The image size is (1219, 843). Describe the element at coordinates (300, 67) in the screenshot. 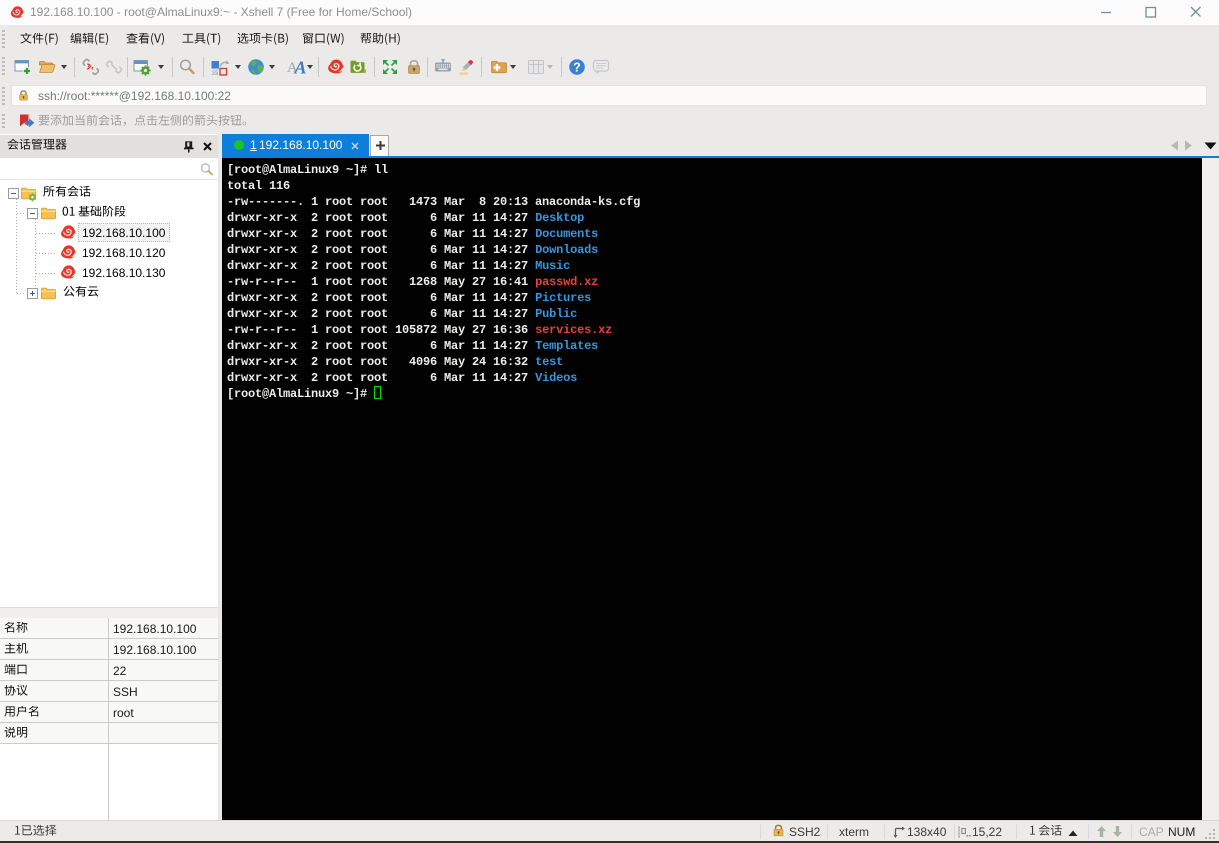

I see `svg-text: A` at that location.